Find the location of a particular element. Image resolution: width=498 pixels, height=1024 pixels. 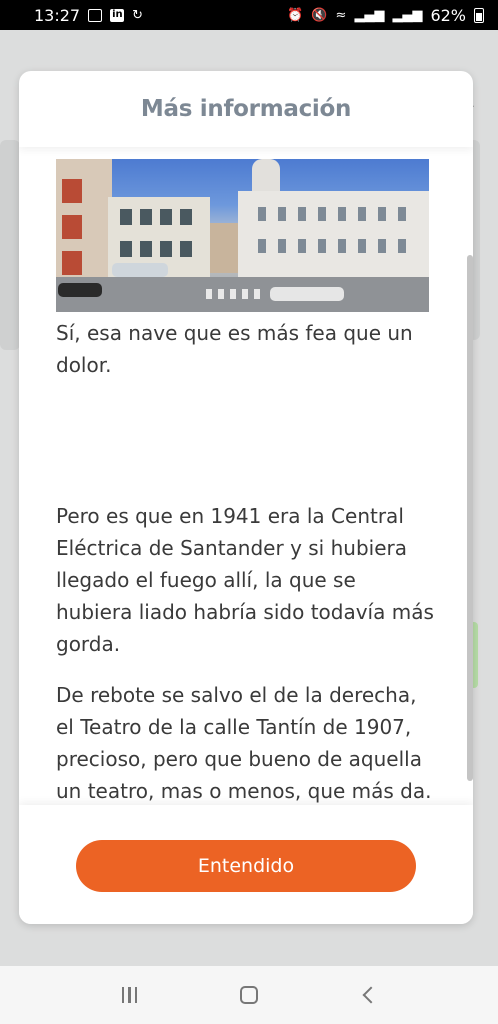

wifi-icon: ≈ is located at coordinates (341, 15).